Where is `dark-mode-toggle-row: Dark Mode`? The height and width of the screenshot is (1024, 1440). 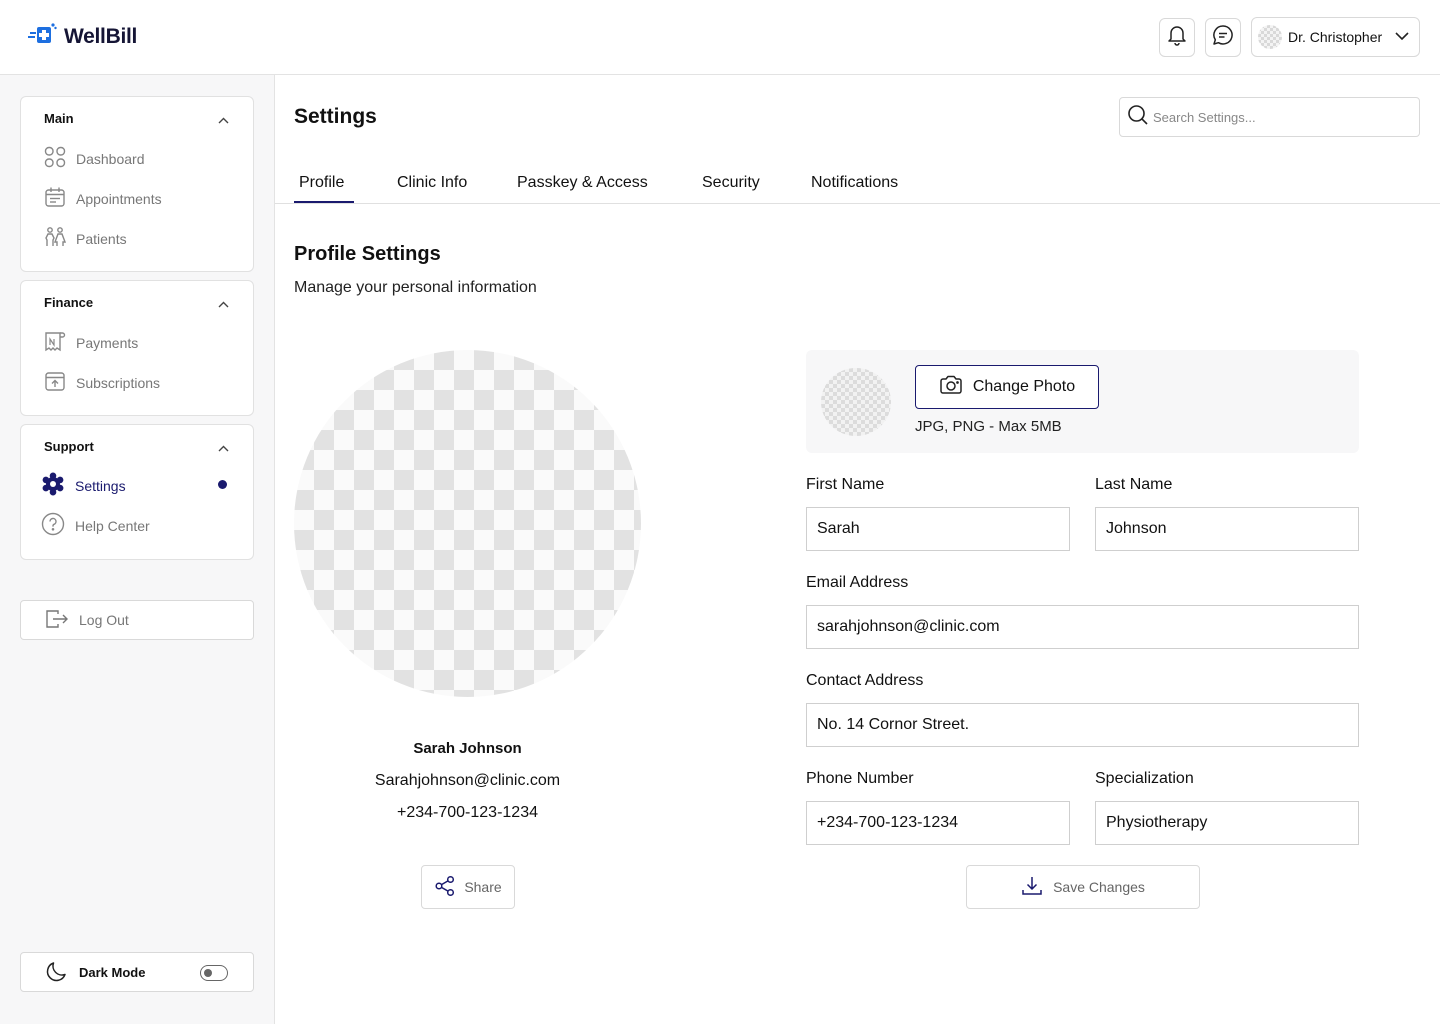
dark-mode-toggle-row: Dark Mode is located at coordinates (137, 972).